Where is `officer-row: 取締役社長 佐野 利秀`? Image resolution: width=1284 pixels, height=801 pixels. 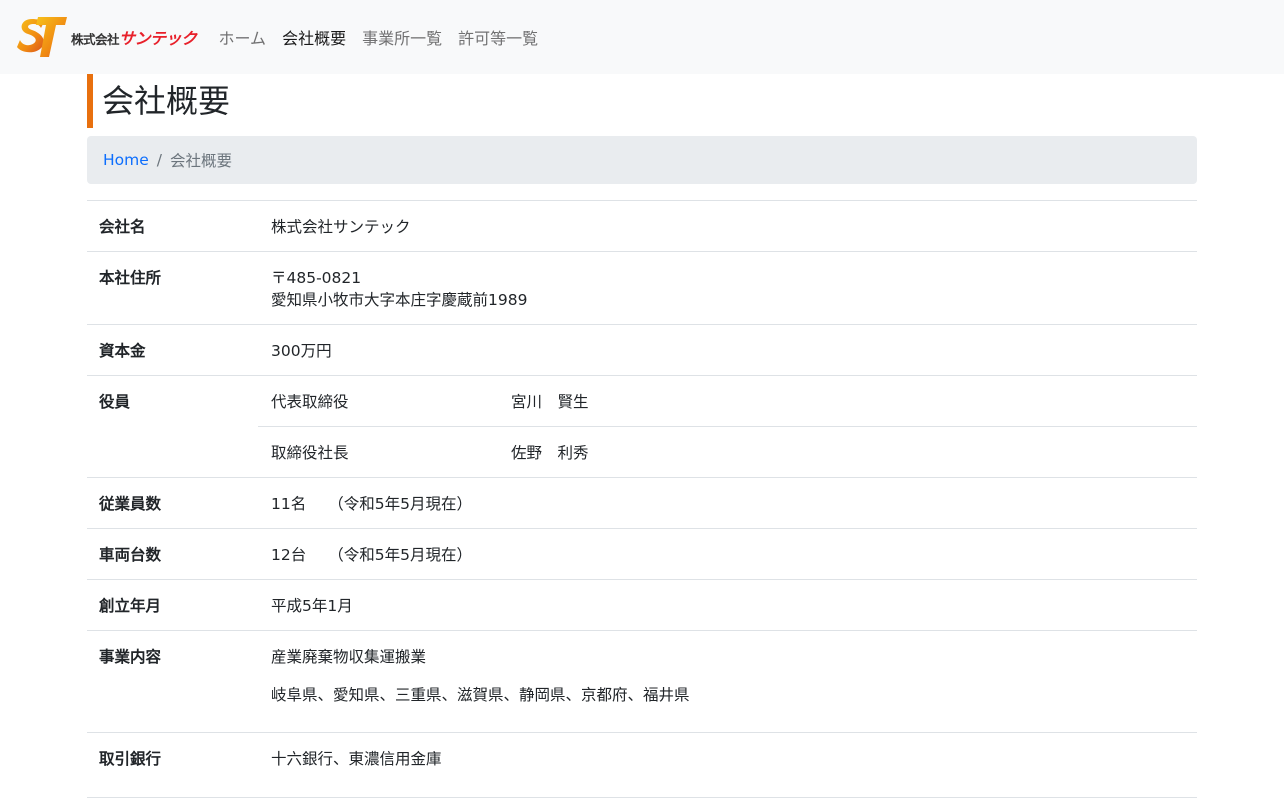 officer-row: 取締役社長 佐野 利秀 is located at coordinates (727, 451).